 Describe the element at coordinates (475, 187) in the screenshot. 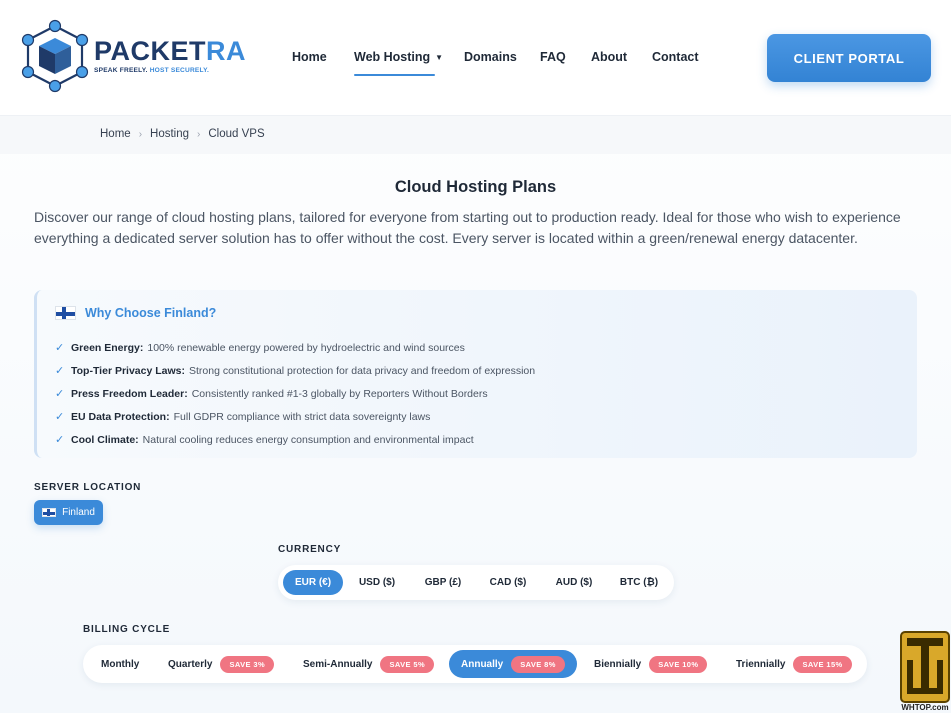

I see `page-title: Cloud Hosting Plans` at that location.